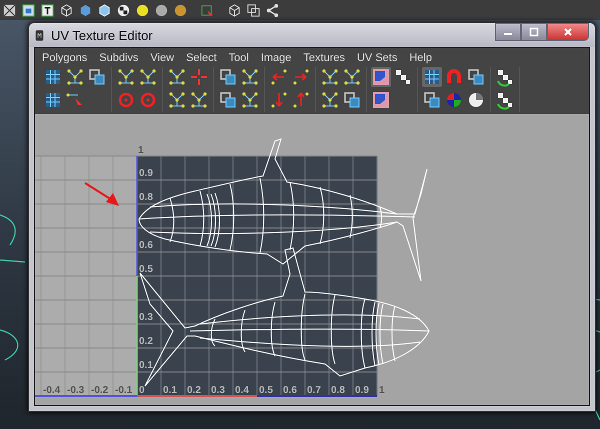  Describe the element at coordinates (51, 390) in the screenshot. I see `axis-label: -0.4` at that location.